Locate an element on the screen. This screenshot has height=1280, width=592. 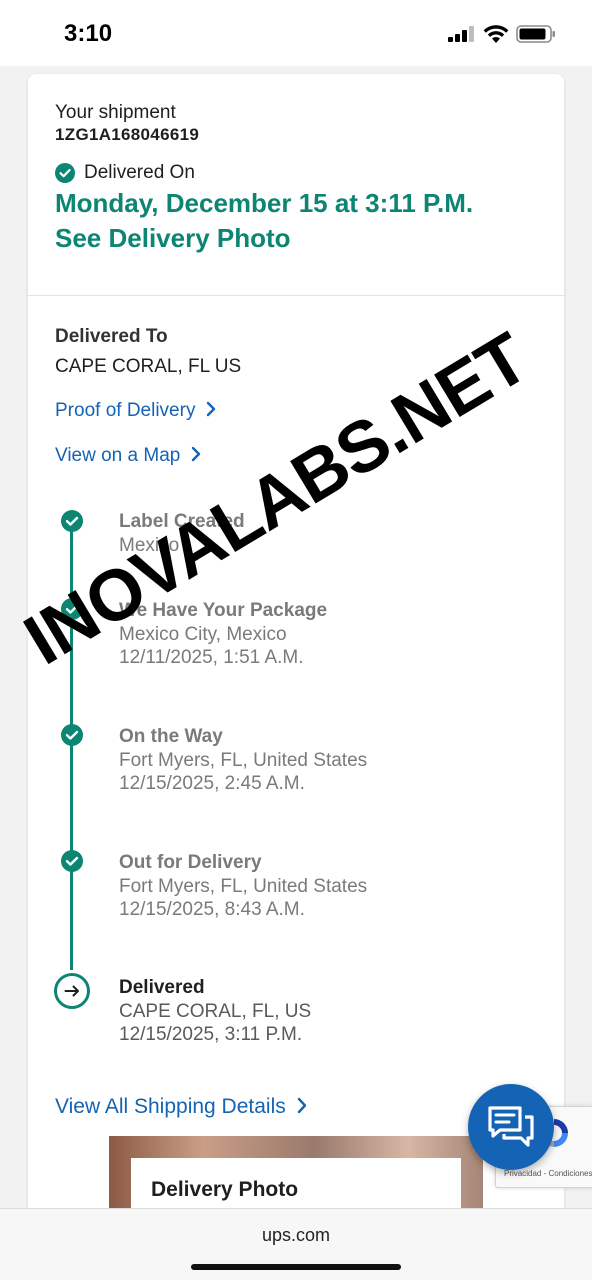
chat-bubbles-icon is located at coordinates (511, 1126).